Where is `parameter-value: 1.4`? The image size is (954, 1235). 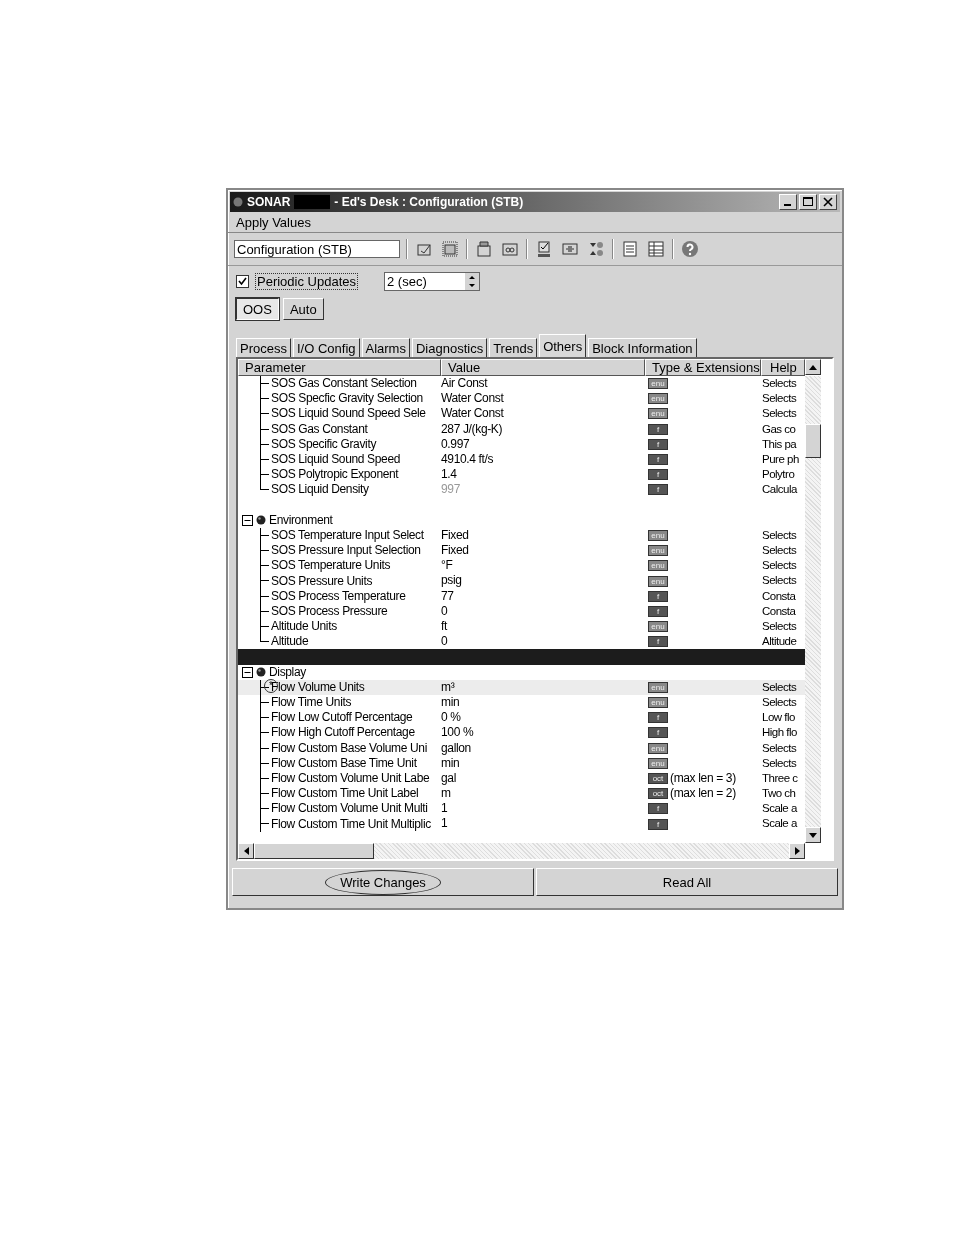 parameter-value: 1.4 is located at coordinates (543, 475).